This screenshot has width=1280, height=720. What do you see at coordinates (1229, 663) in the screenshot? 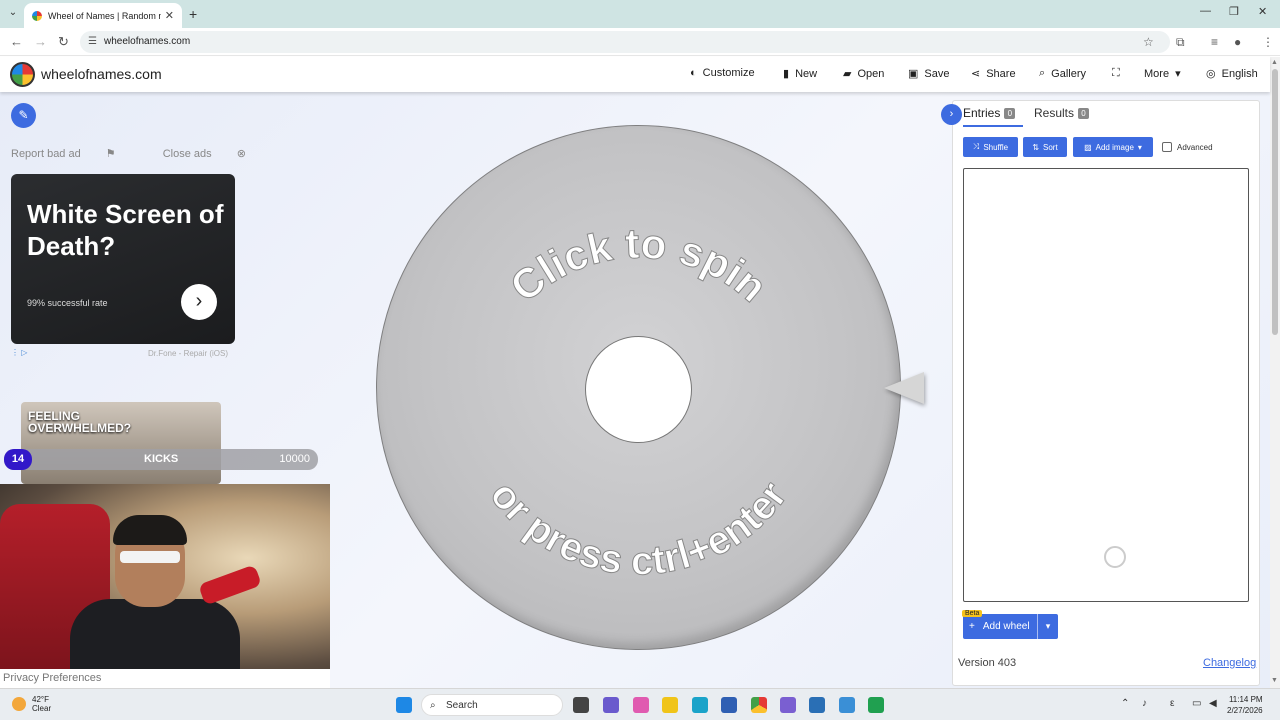
I see `changelog-link: Changelog` at bounding box center [1229, 663].